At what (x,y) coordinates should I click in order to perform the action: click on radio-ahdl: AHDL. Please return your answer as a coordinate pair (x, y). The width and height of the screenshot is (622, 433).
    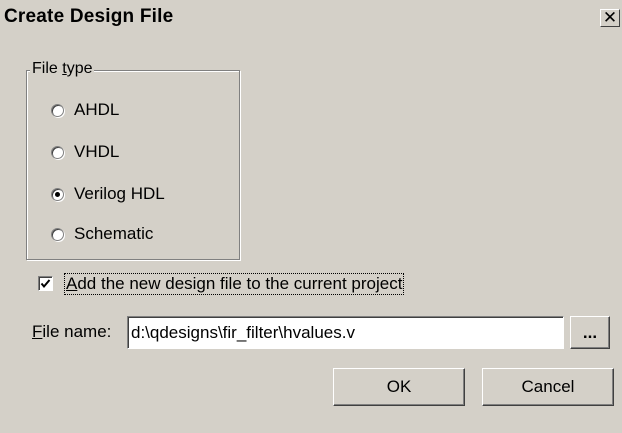
    Looking at the image, I should click on (85, 110).